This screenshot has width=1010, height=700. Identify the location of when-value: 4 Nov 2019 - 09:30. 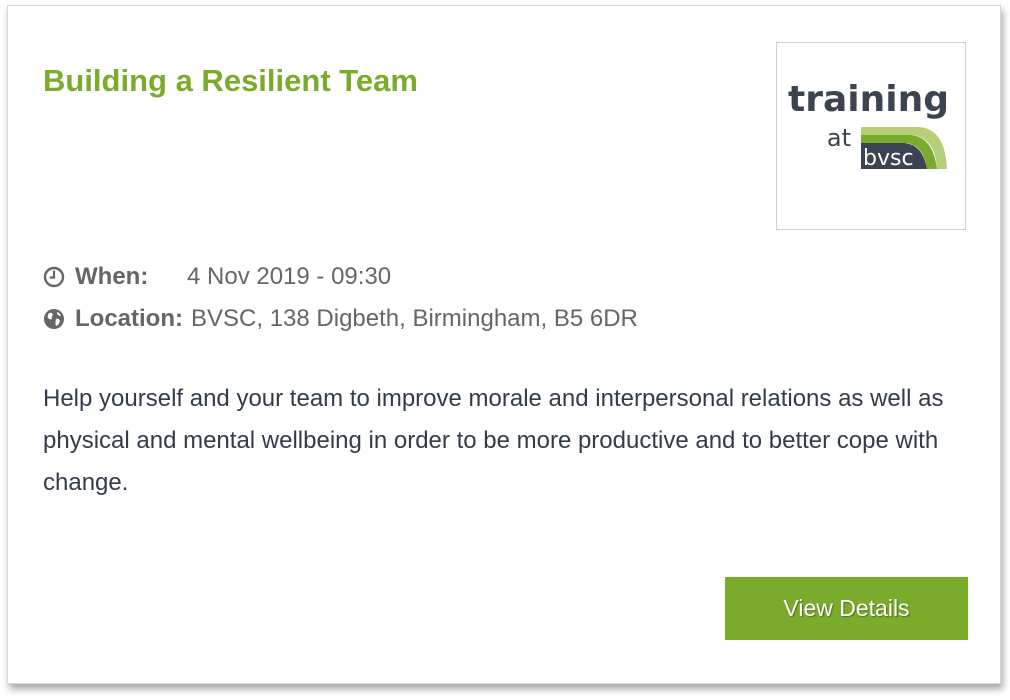
(289, 276).